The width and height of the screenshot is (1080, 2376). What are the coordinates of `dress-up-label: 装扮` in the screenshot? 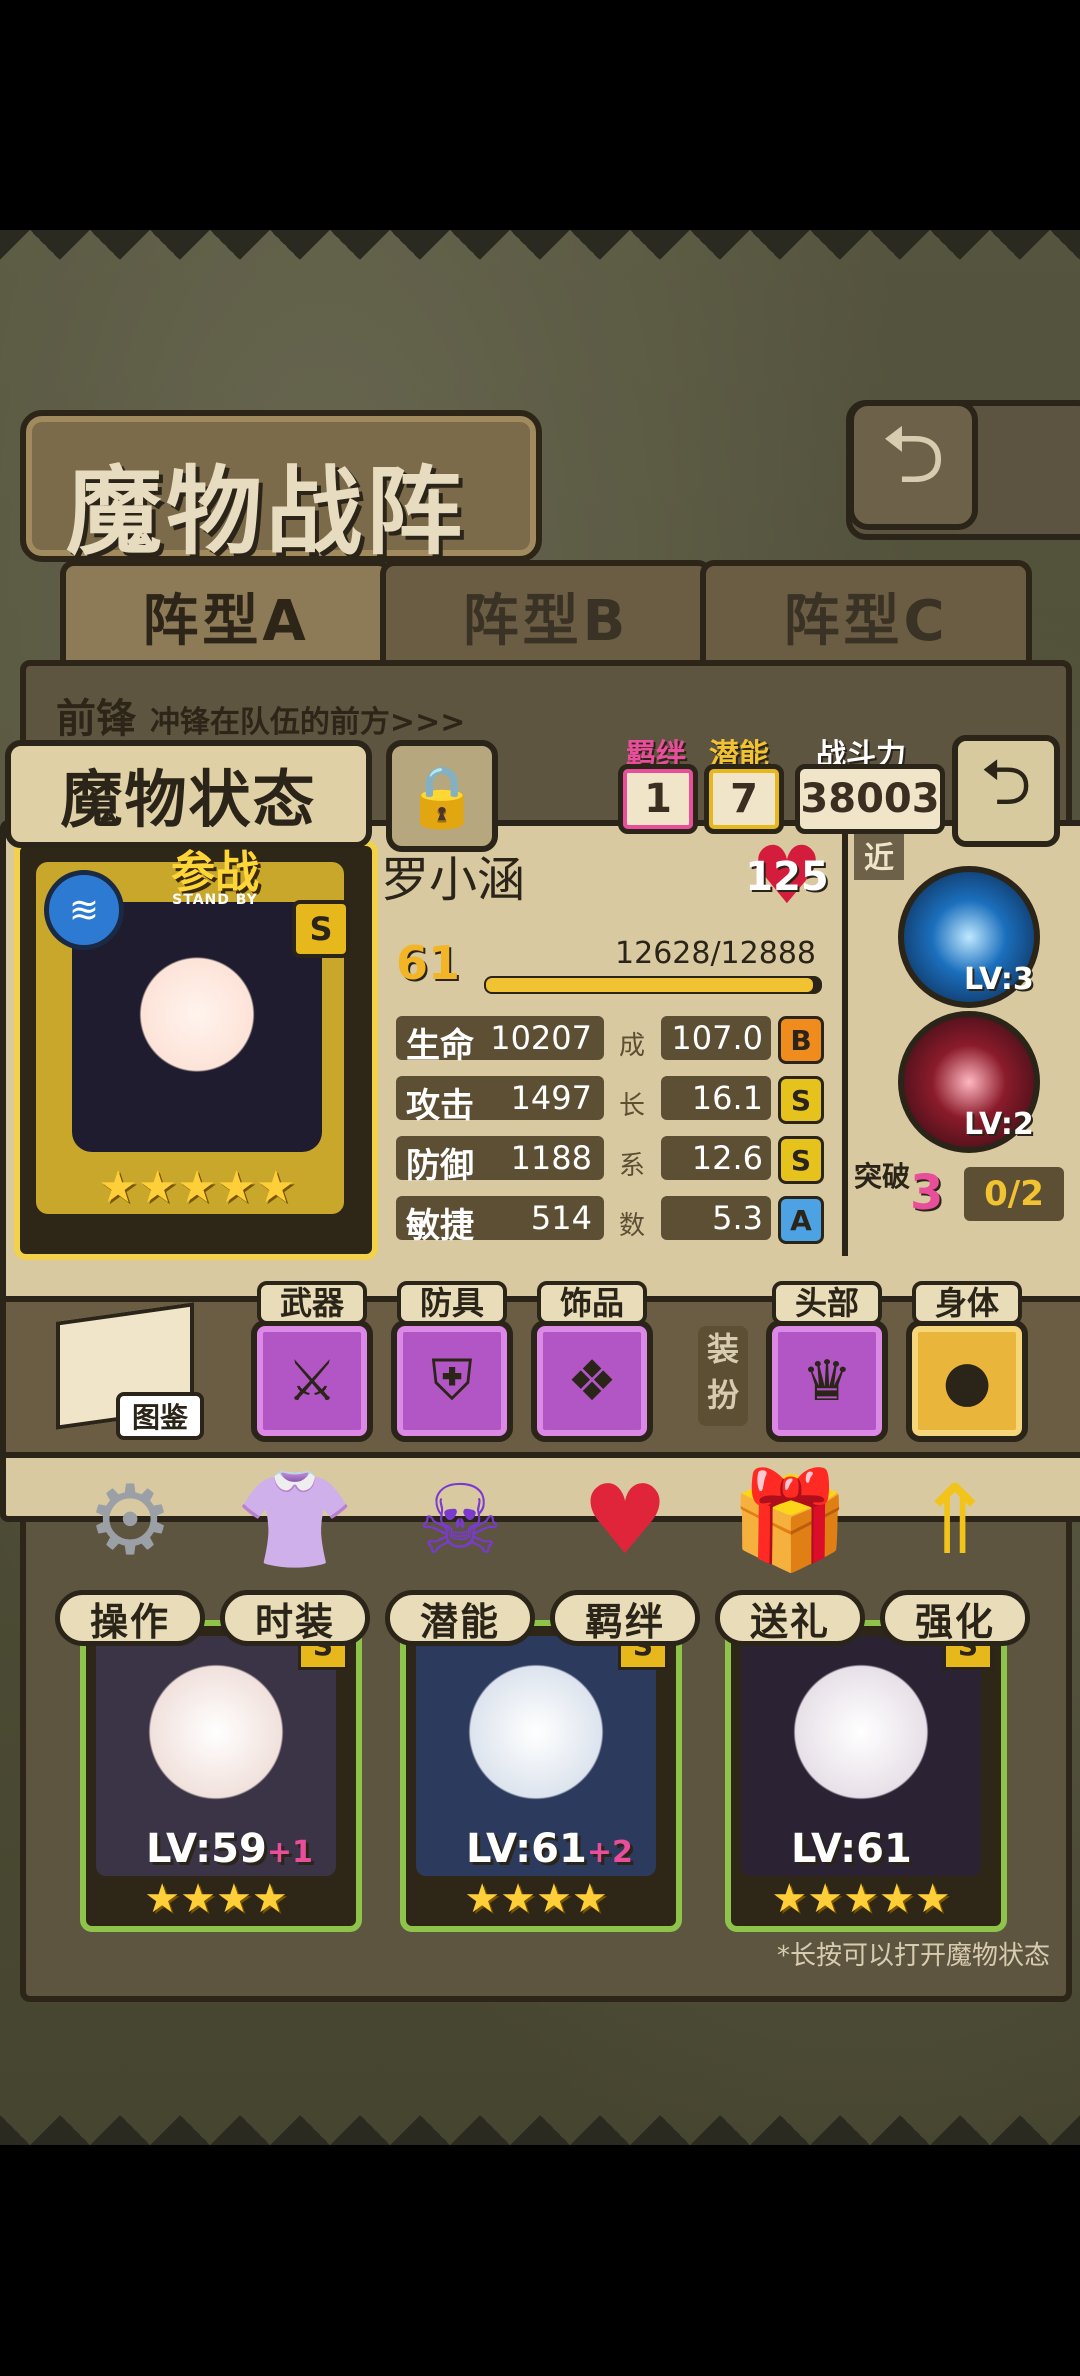 It's located at (723, 1376).